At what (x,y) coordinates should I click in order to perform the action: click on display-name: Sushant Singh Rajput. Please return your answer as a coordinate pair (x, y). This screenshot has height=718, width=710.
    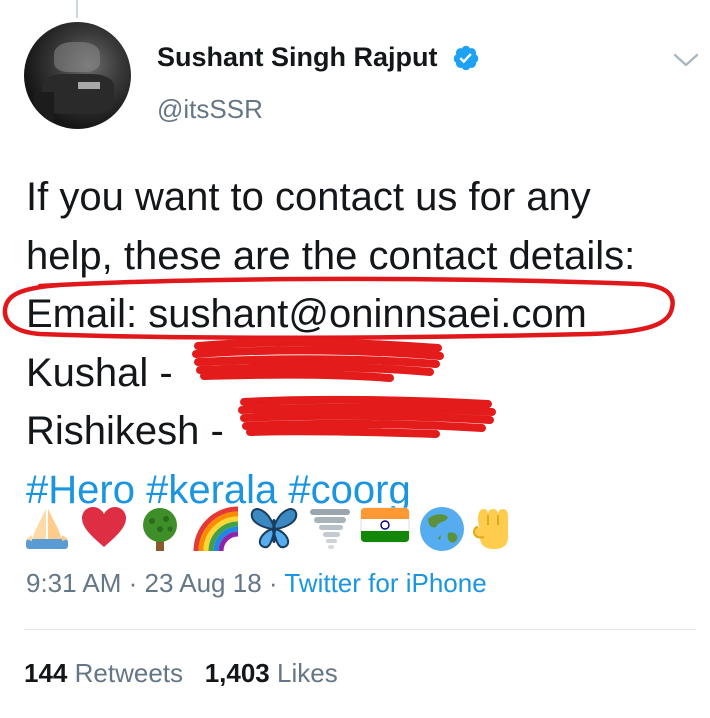
    Looking at the image, I should click on (297, 57).